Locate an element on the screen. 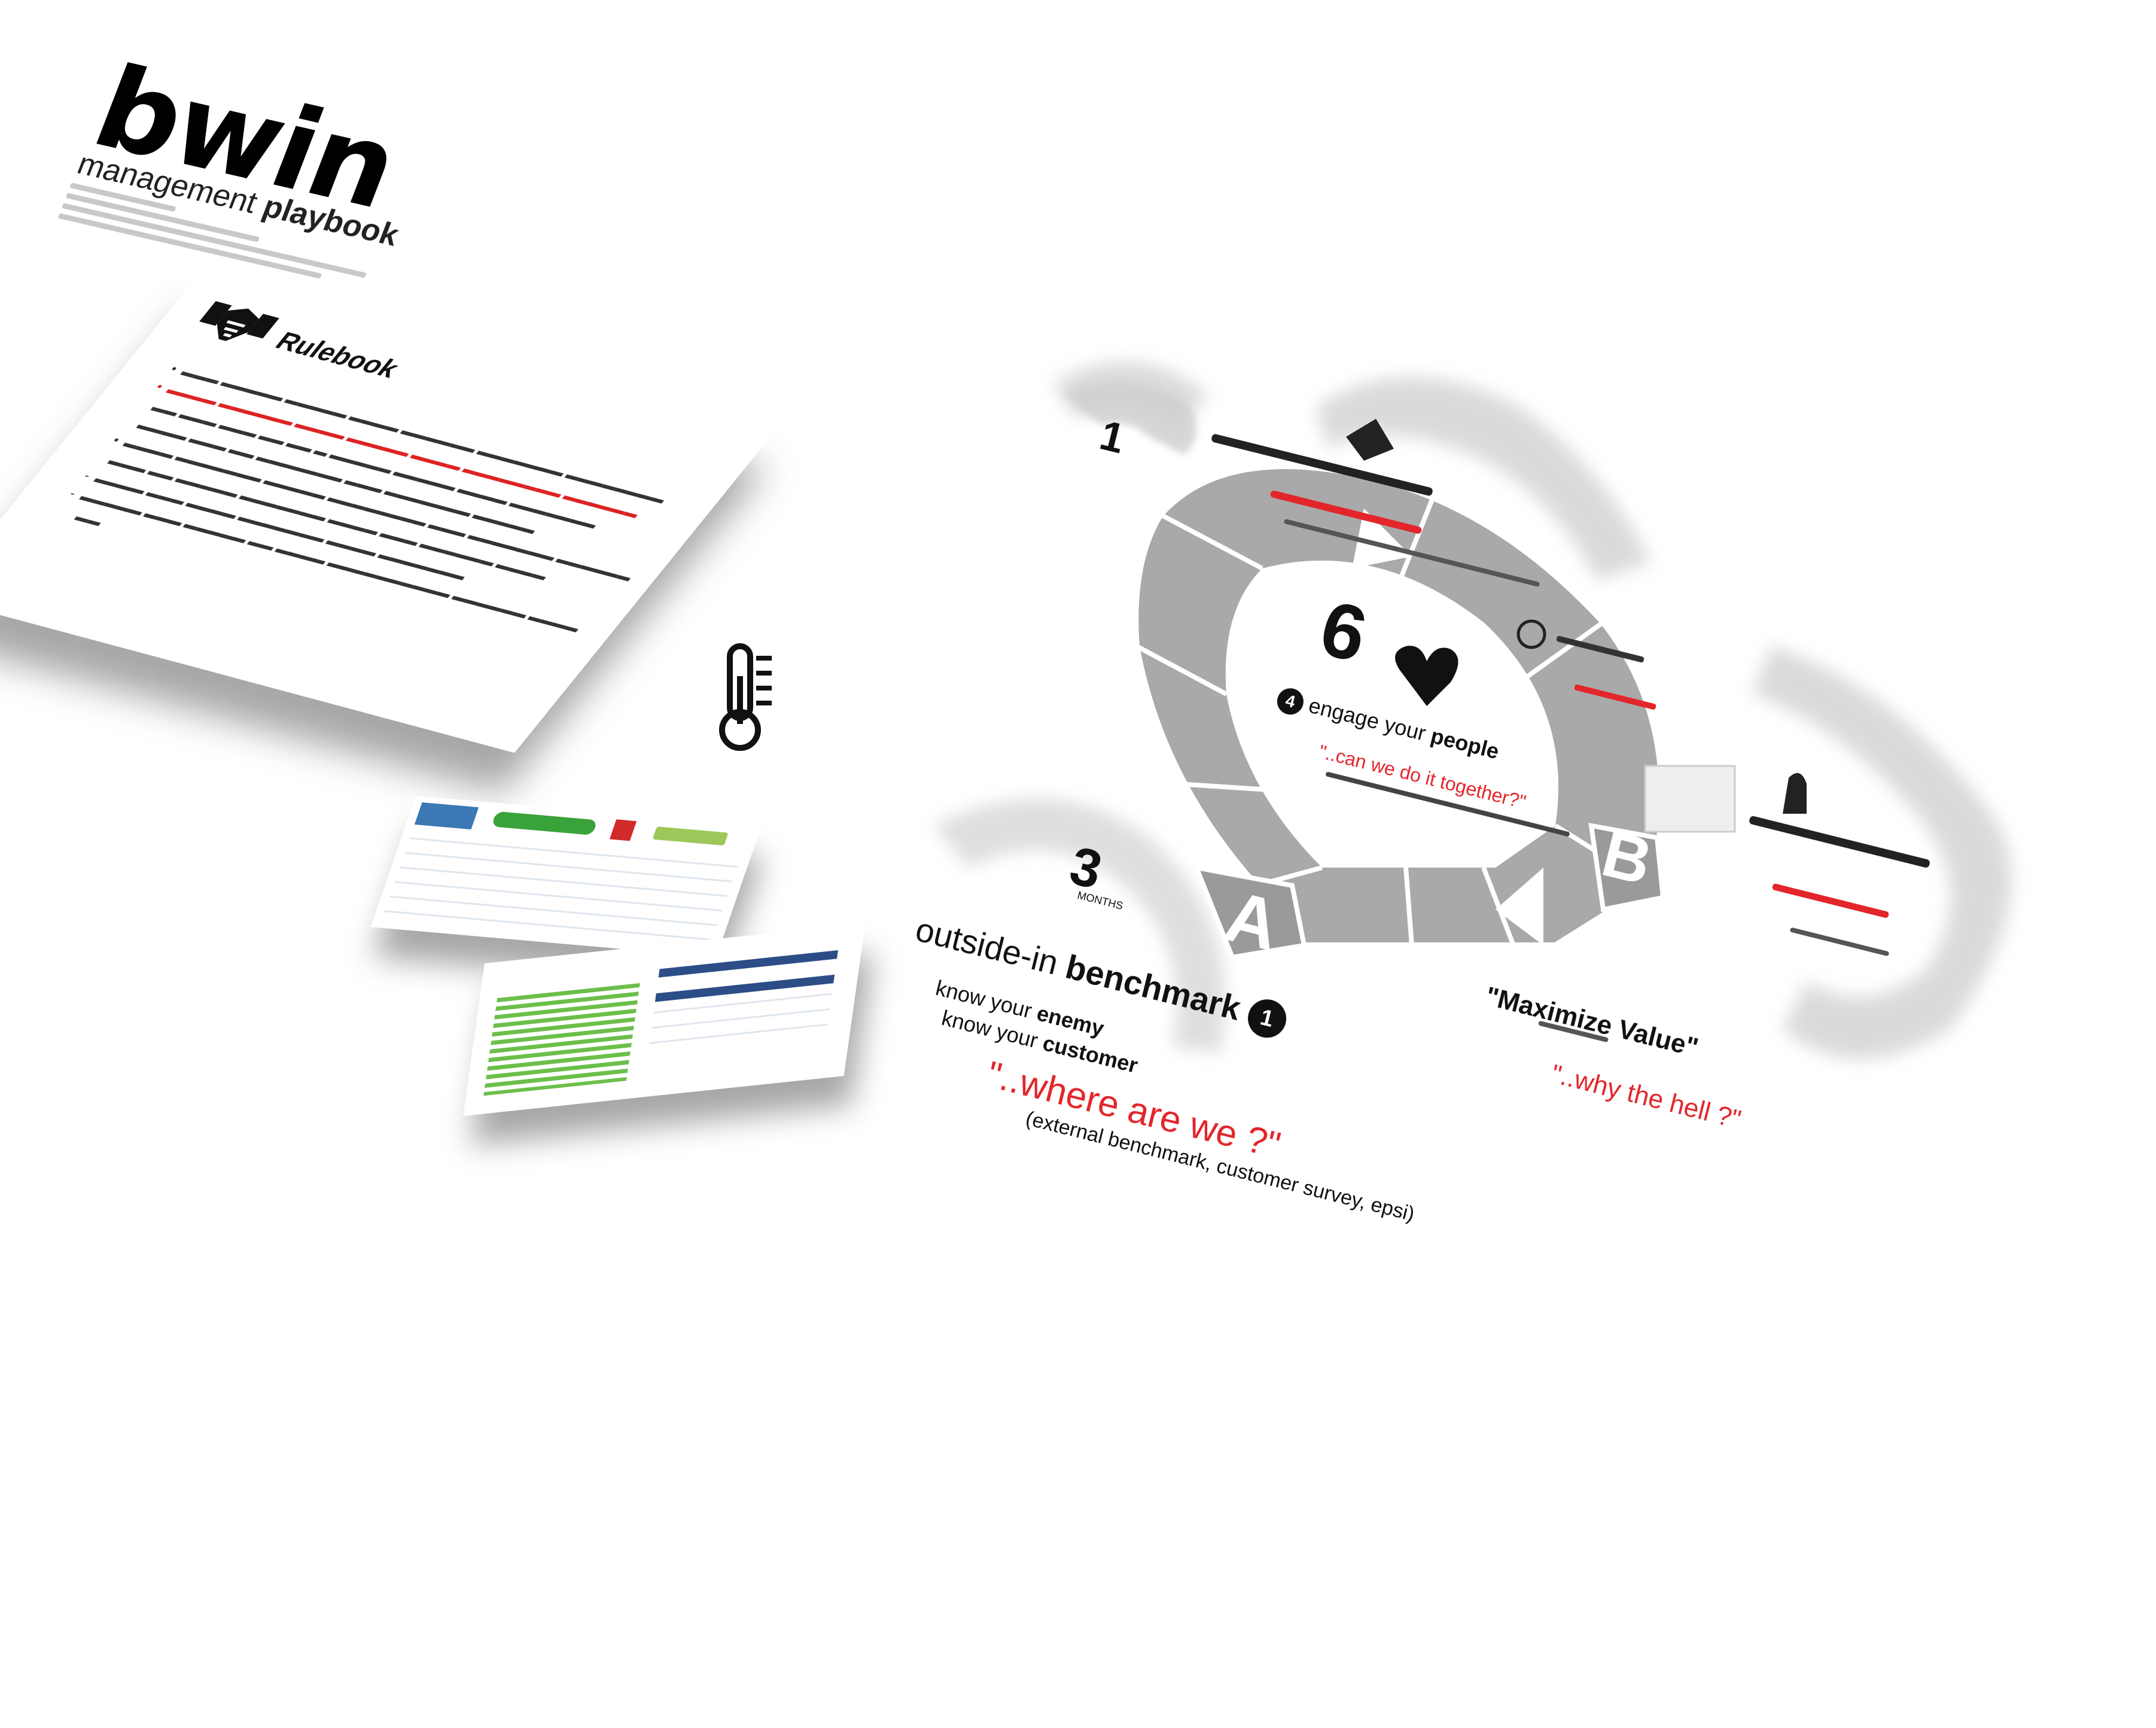  thumb-bars is located at coordinates (561, 1039).